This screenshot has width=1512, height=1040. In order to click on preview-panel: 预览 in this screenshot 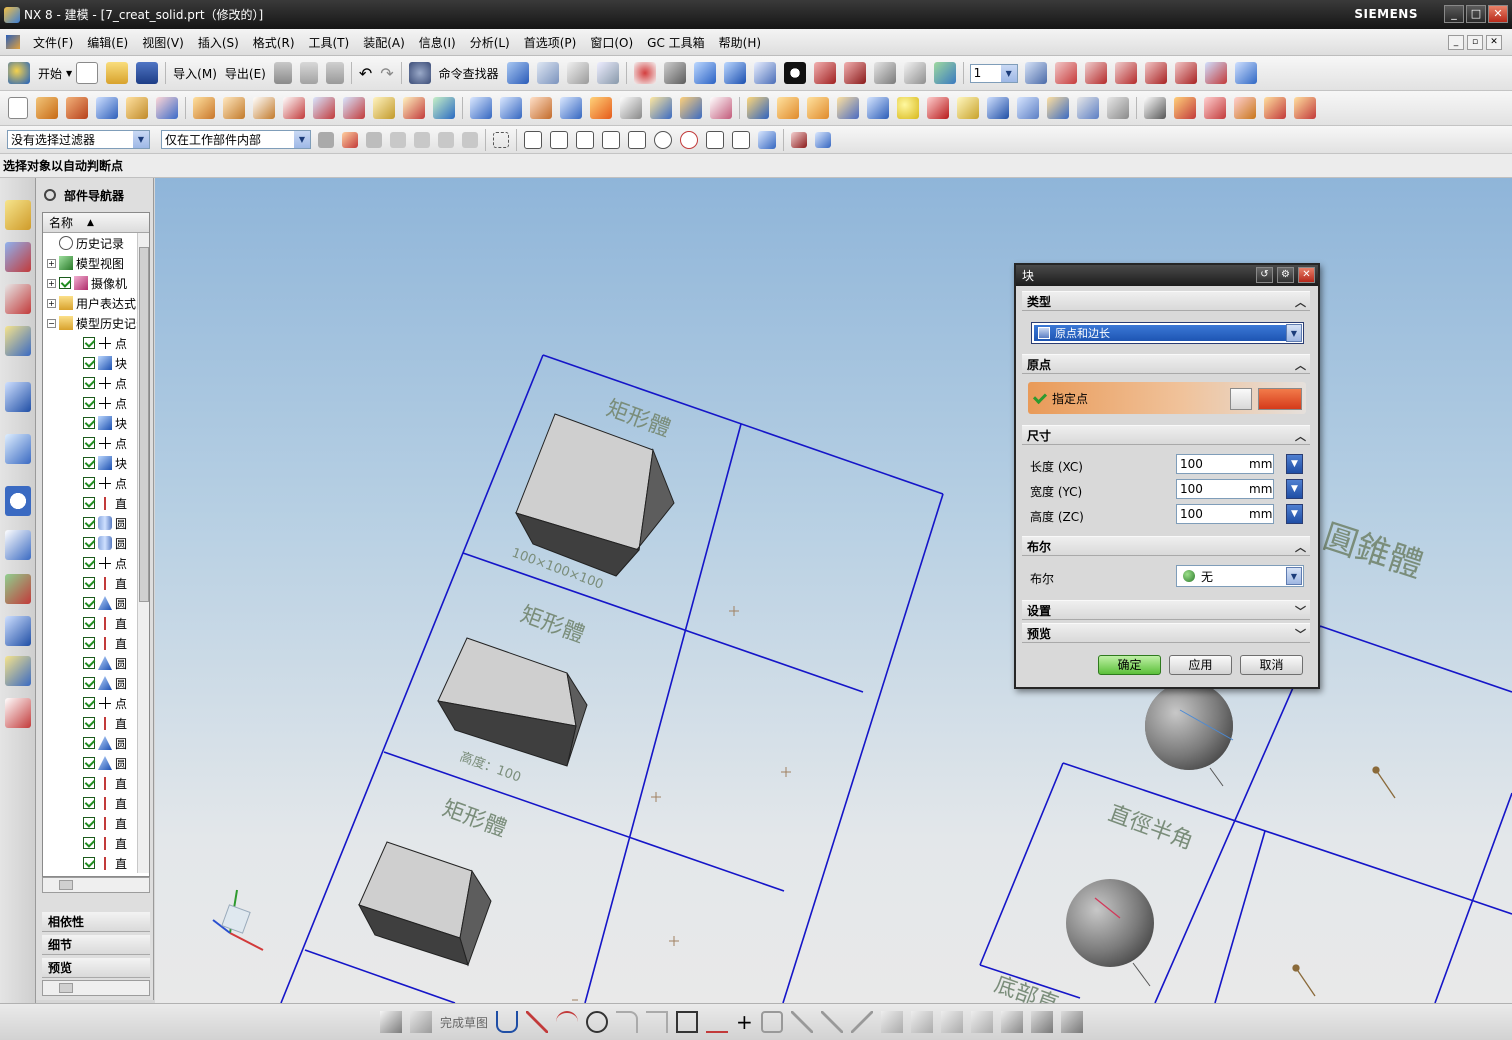, I will do `click(96, 968)`.